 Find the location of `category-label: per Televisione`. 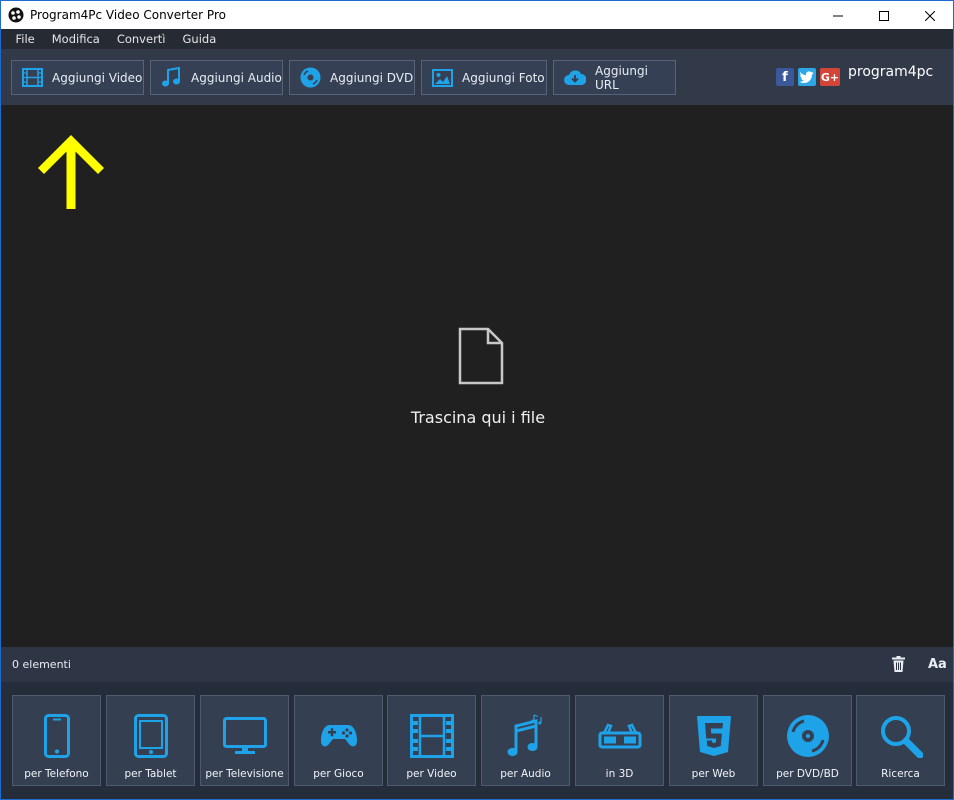

category-label: per Televisione is located at coordinates (244, 774).